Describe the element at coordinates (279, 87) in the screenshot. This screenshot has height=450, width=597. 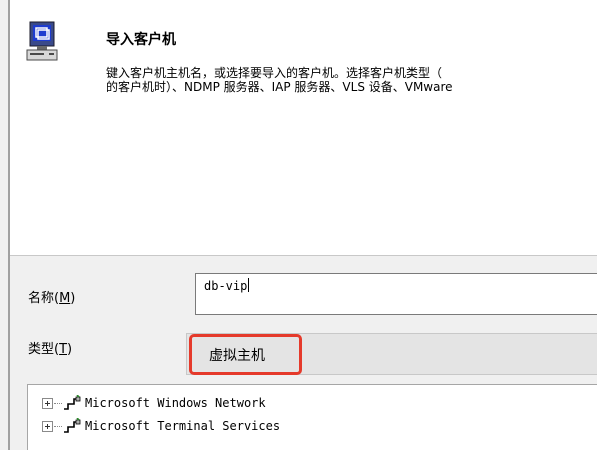
I see `description-line-2: 的客户机时）、NDMP 服务器、IAP 服务器、VLS 设备、VMware` at that location.